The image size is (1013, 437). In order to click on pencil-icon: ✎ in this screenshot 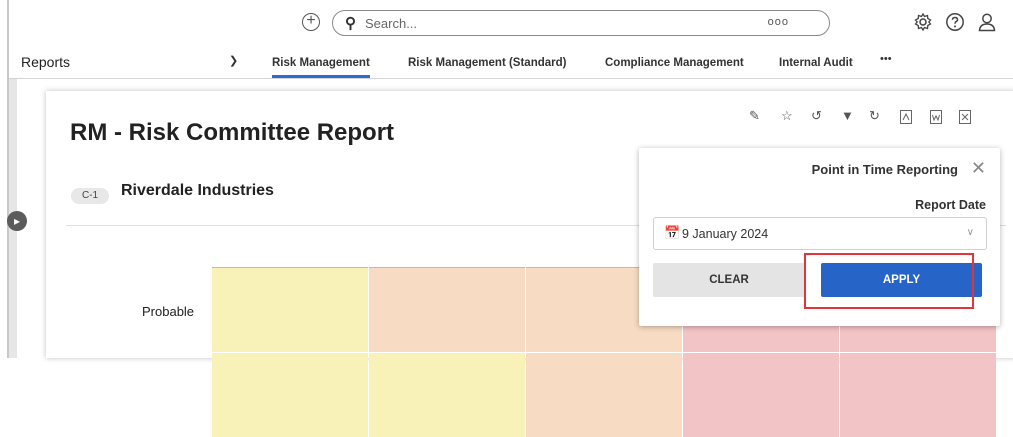, I will do `click(754, 116)`.